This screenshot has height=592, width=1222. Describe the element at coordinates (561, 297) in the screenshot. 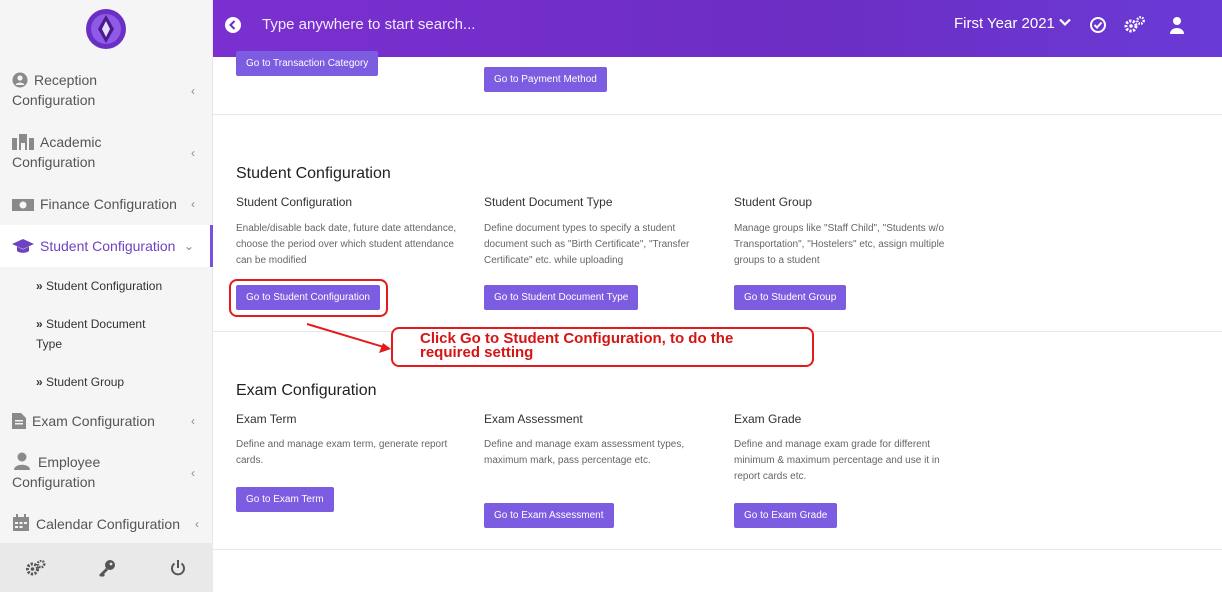

I see `go-to-student-document-type-button: Go to Student Document Type` at that location.